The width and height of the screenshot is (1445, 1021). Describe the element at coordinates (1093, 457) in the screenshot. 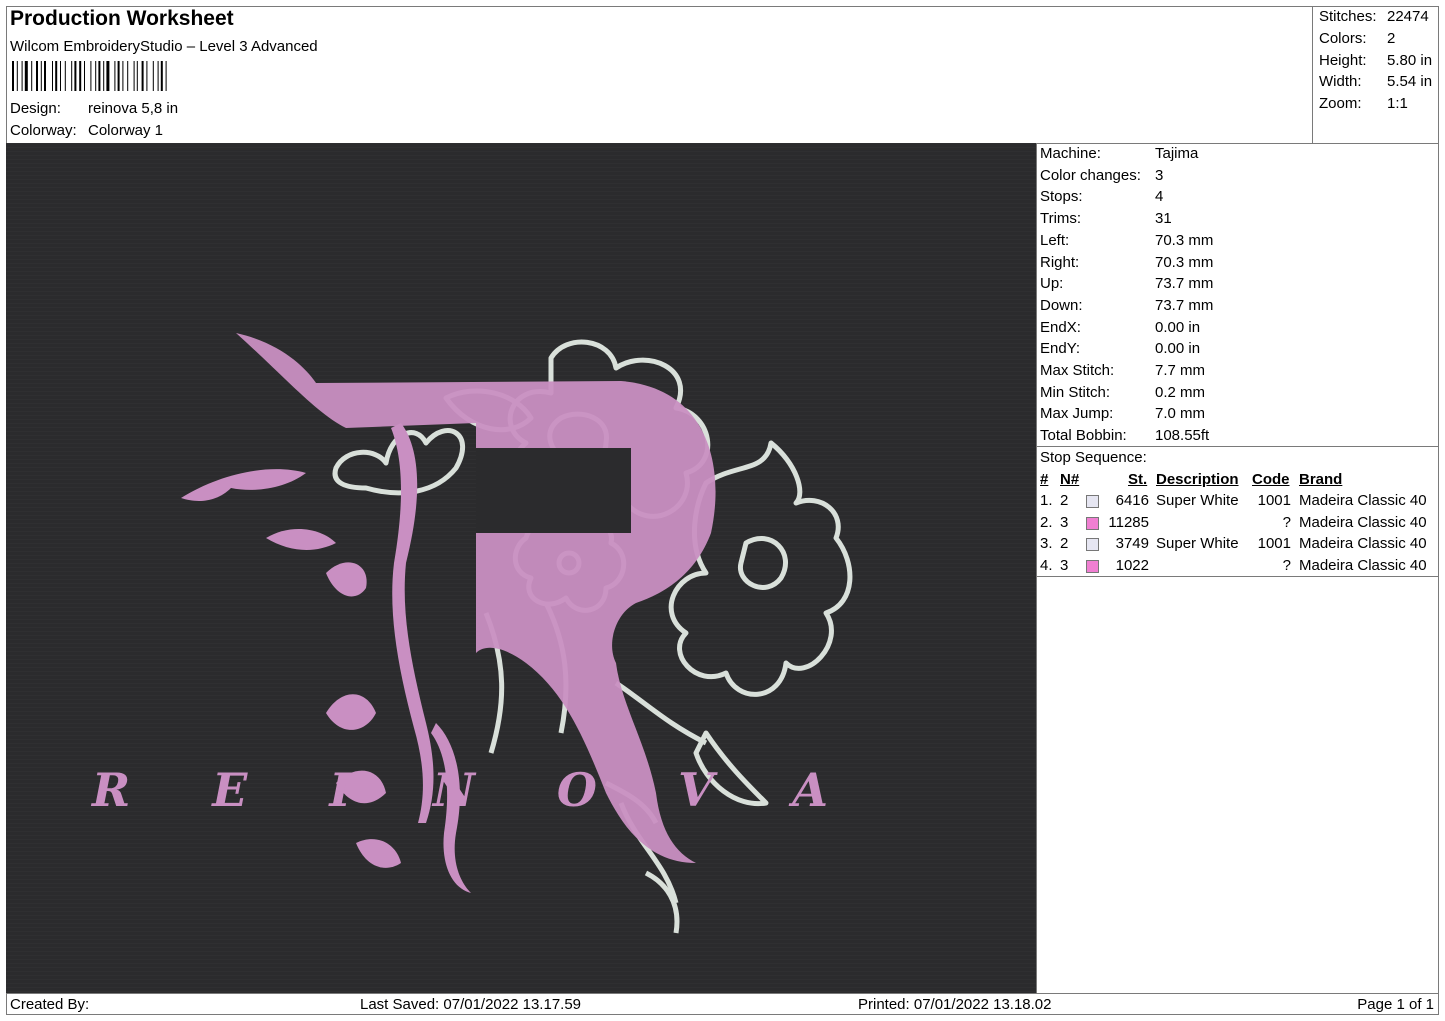

I see `stop-sequence-title: Stop Sequence:` at that location.